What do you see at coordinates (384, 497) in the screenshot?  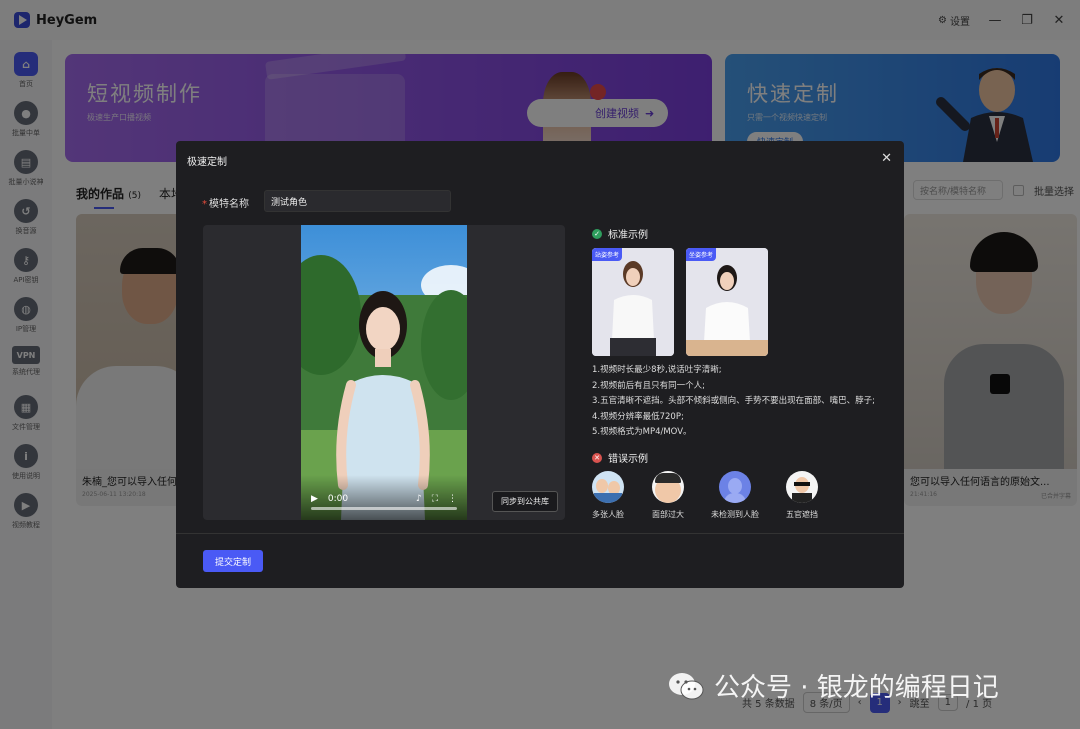 I see `video-controls: ▶ 0:00 ♪ ⛶ ⋮` at bounding box center [384, 497].